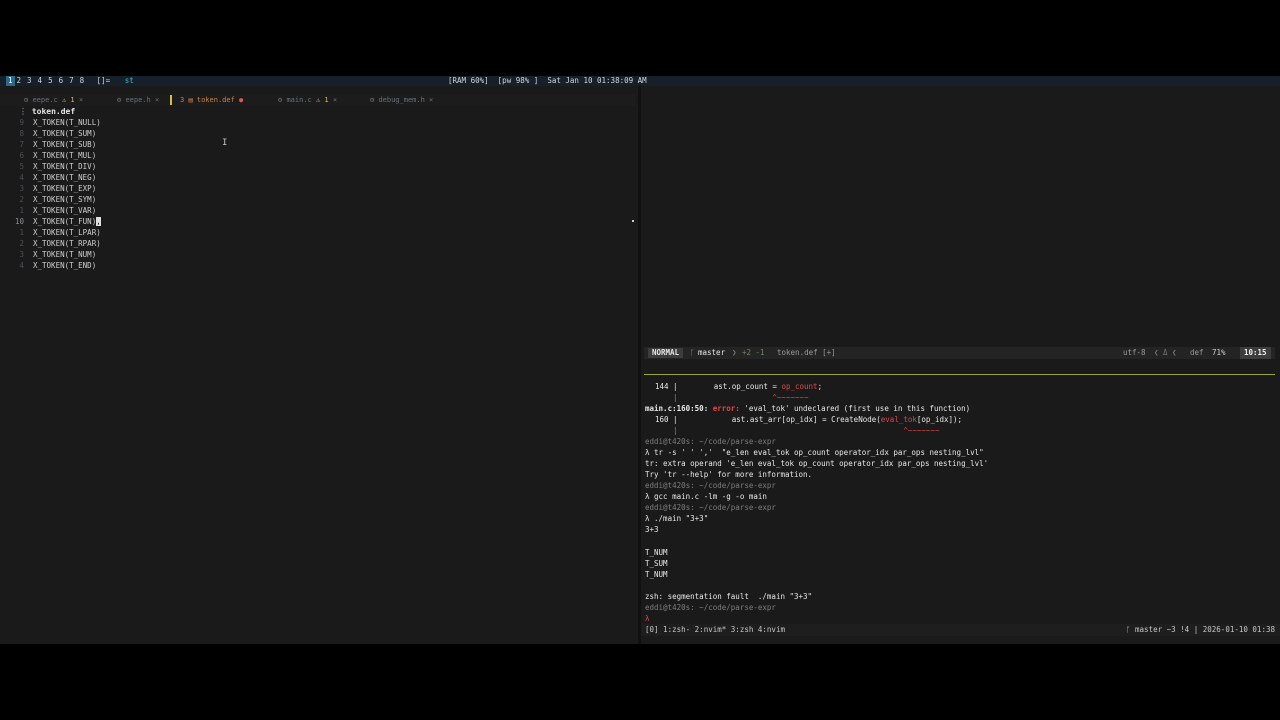  What do you see at coordinates (47, 111) in the screenshot?
I see `file-title: ⋮ token.def` at bounding box center [47, 111].